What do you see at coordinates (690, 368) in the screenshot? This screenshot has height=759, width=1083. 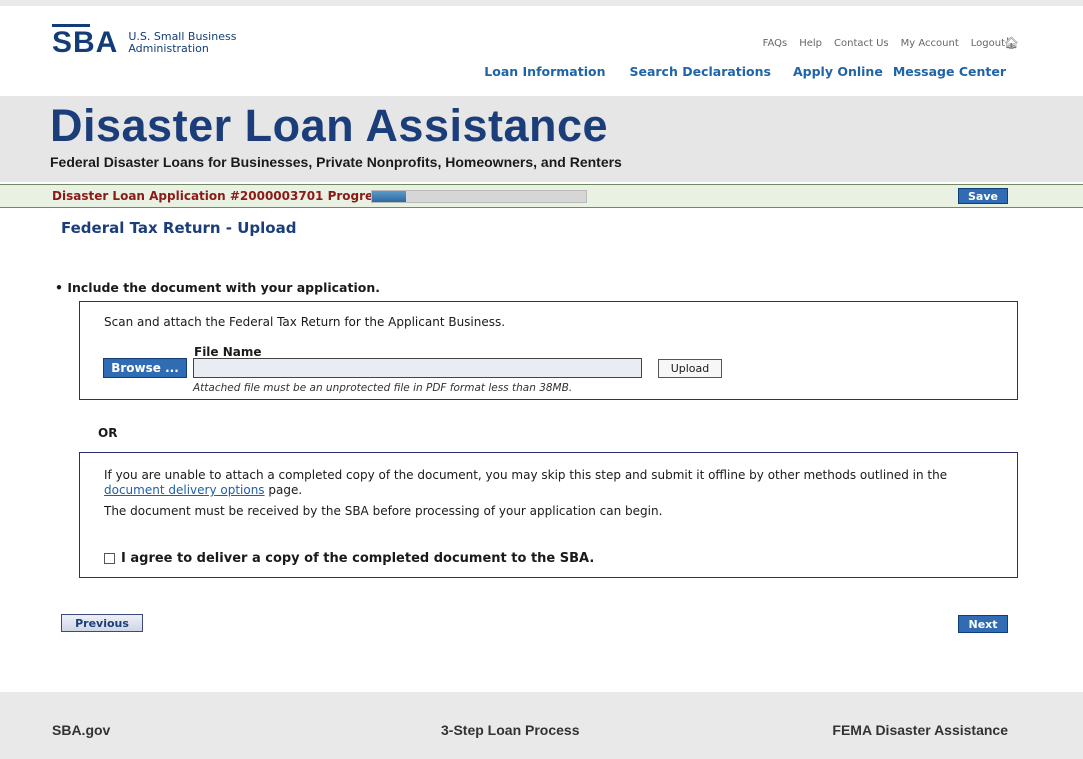 I see `upload-button: Upload` at bounding box center [690, 368].